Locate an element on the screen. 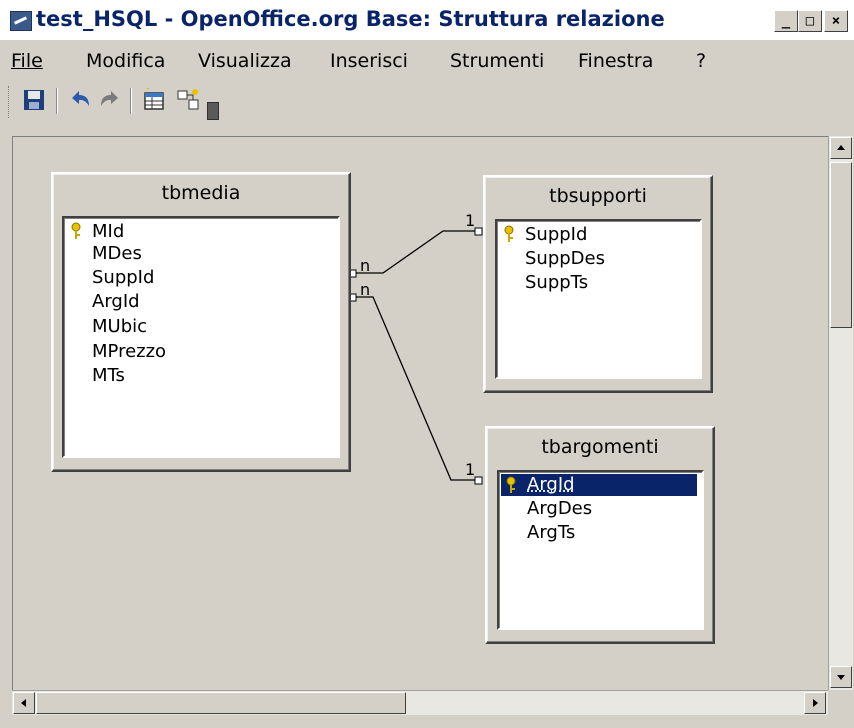 Image resolution: width=854 pixels, height=728 pixels. menu-file: File is located at coordinates (27, 61).